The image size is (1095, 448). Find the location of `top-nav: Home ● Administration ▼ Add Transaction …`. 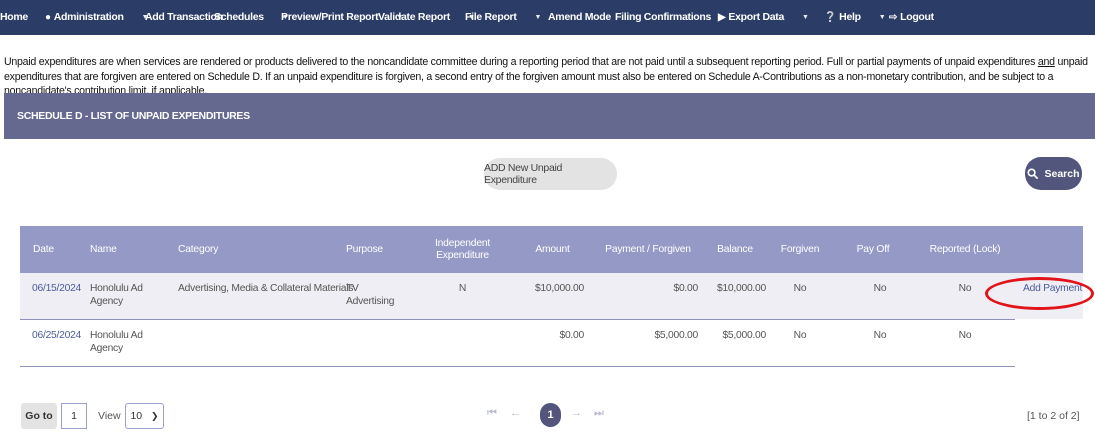

top-nav: Home ● Administration ▼ Add Transaction … is located at coordinates (547, 17).